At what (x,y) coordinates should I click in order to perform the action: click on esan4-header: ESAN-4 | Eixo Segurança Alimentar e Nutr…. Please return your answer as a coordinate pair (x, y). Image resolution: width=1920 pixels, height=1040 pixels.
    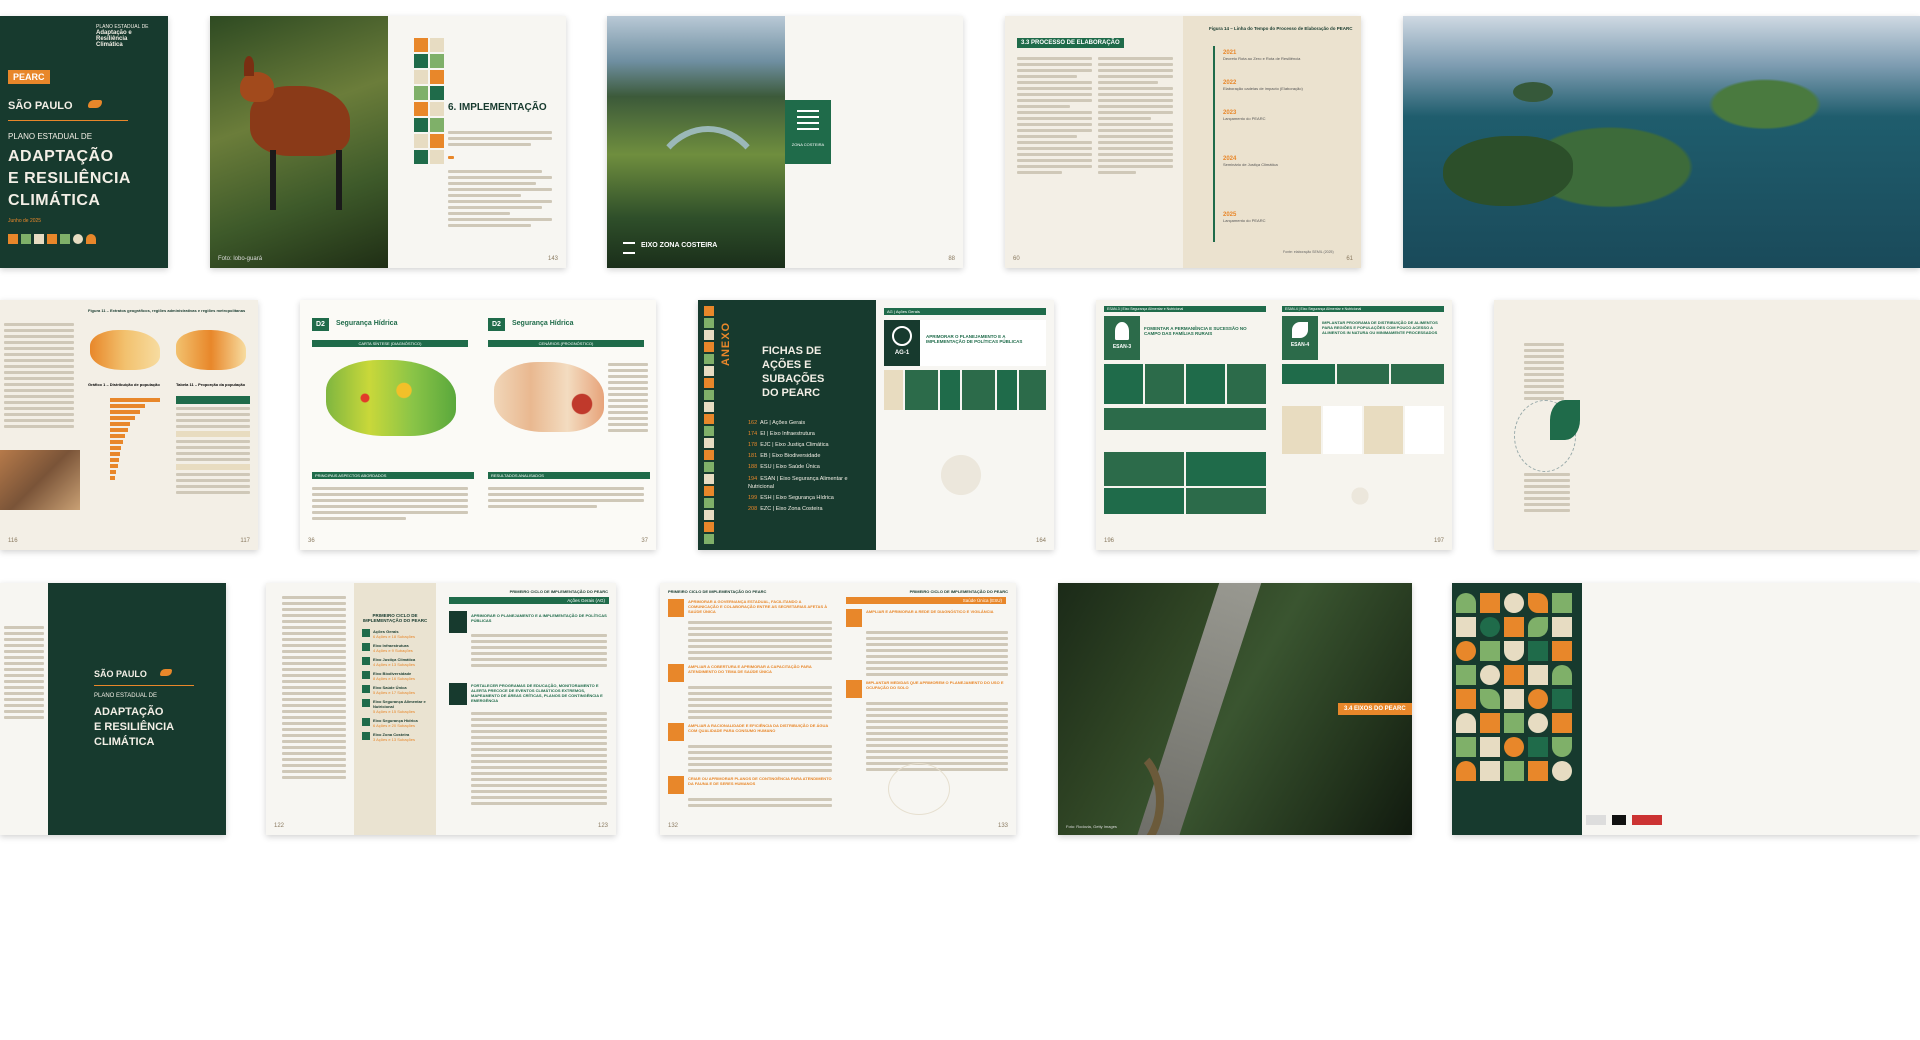
    Looking at the image, I should click on (1363, 309).